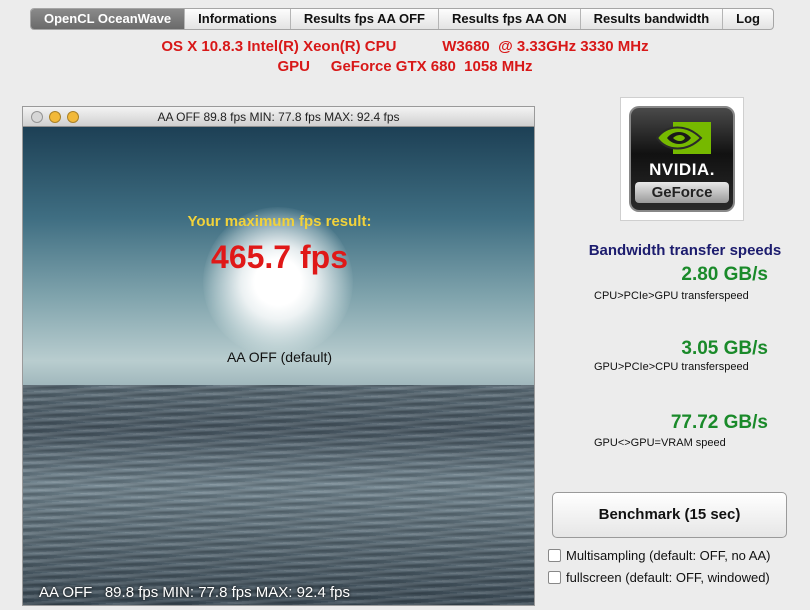 This screenshot has height=610, width=810. I want to click on multisampling-option: Multisampling (default: OFF, no AA), so click(659, 555).